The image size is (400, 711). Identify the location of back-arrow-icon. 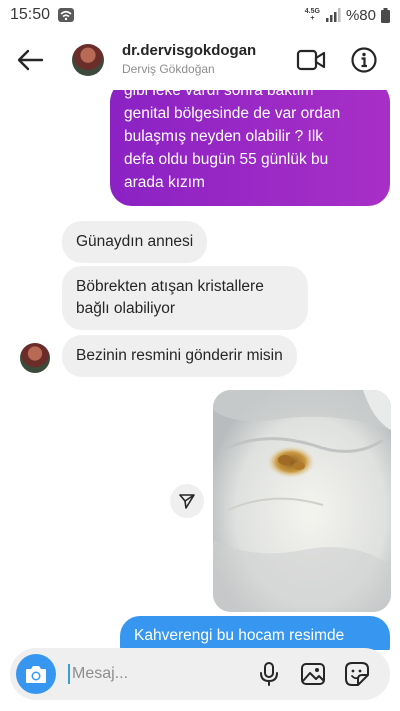
(30, 60).